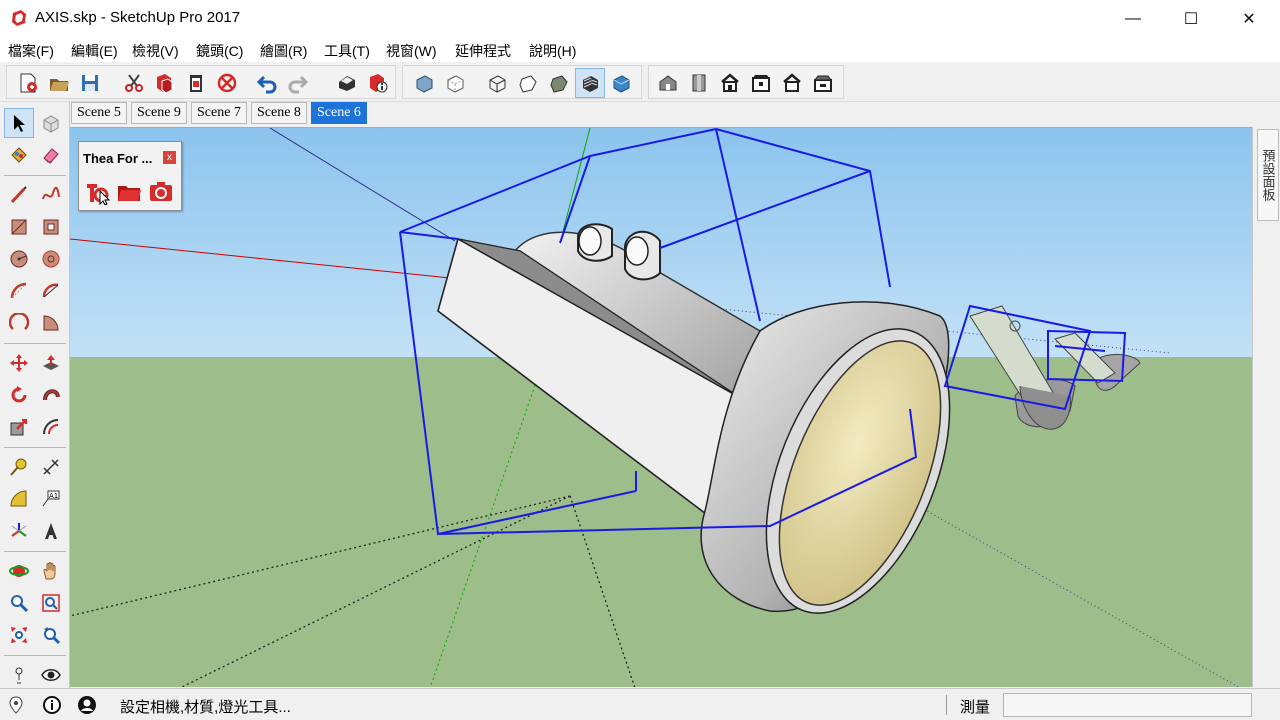 The width and height of the screenshot is (1280, 720). What do you see at coordinates (51, 155) in the screenshot?
I see `eraser-icon` at bounding box center [51, 155].